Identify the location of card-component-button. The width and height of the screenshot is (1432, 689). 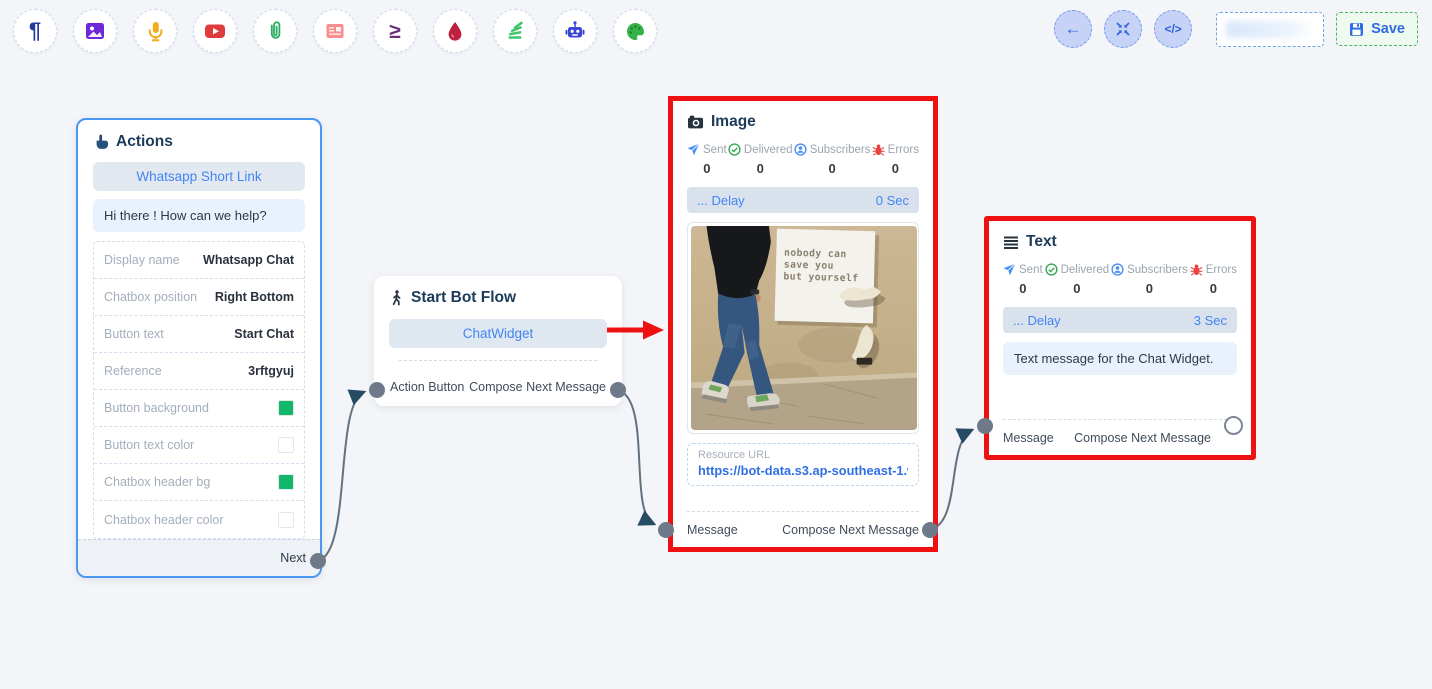
(335, 31).